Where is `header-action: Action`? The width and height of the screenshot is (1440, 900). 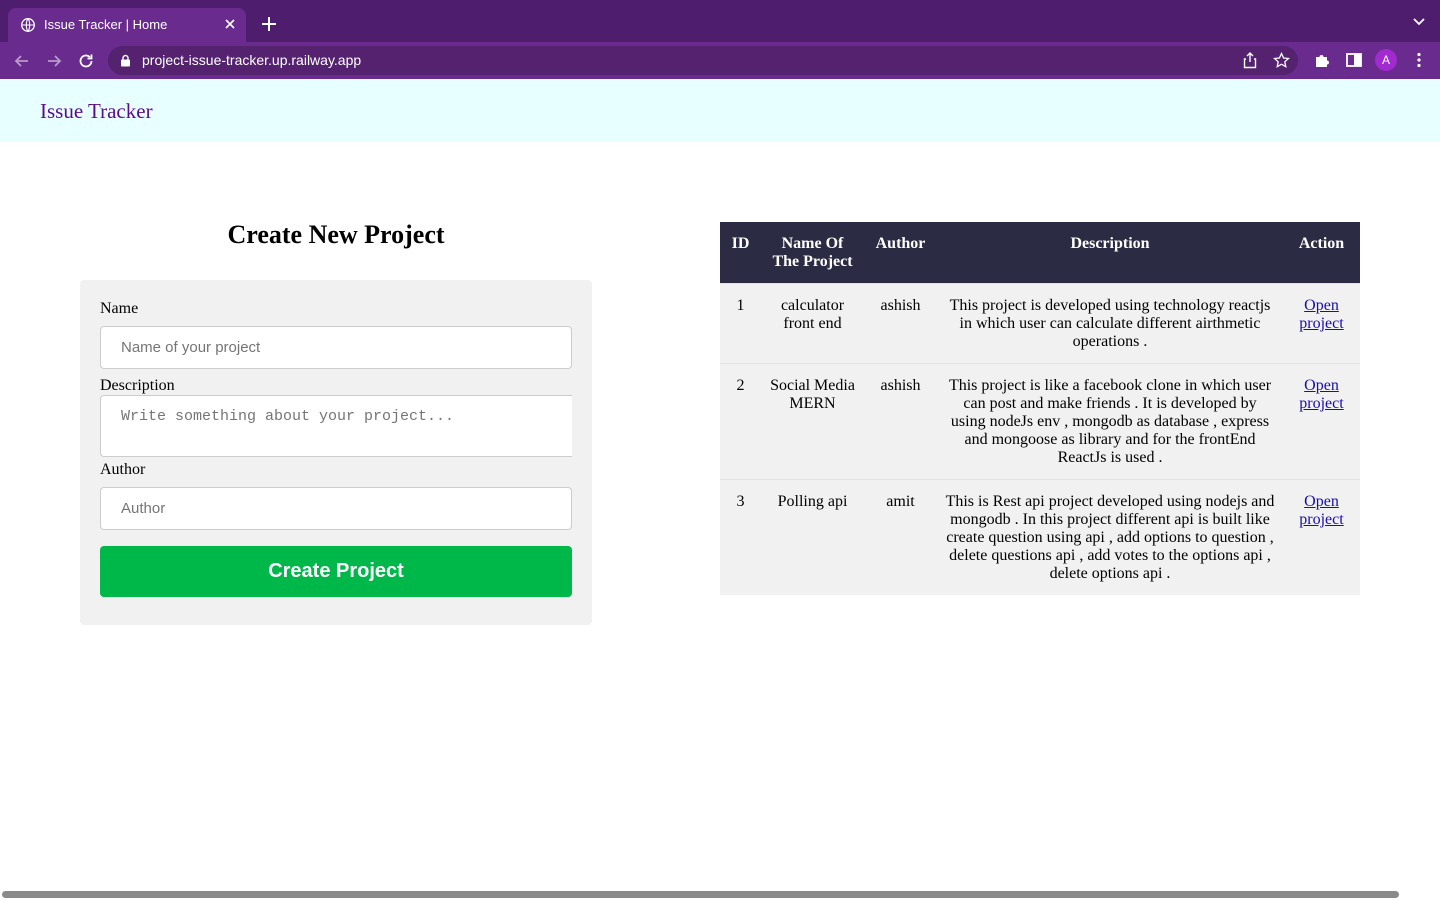 header-action: Action is located at coordinates (1321, 253).